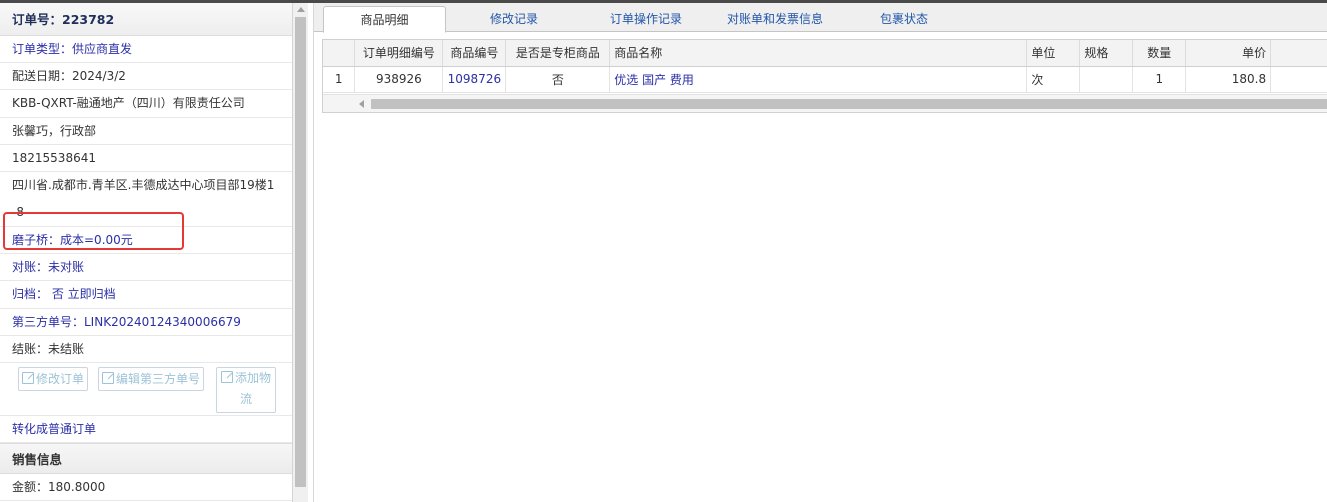  What do you see at coordinates (146, 50) in the screenshot?
I see `order-type: 订单类型：供应商直发` at bounding box center [146, 50].